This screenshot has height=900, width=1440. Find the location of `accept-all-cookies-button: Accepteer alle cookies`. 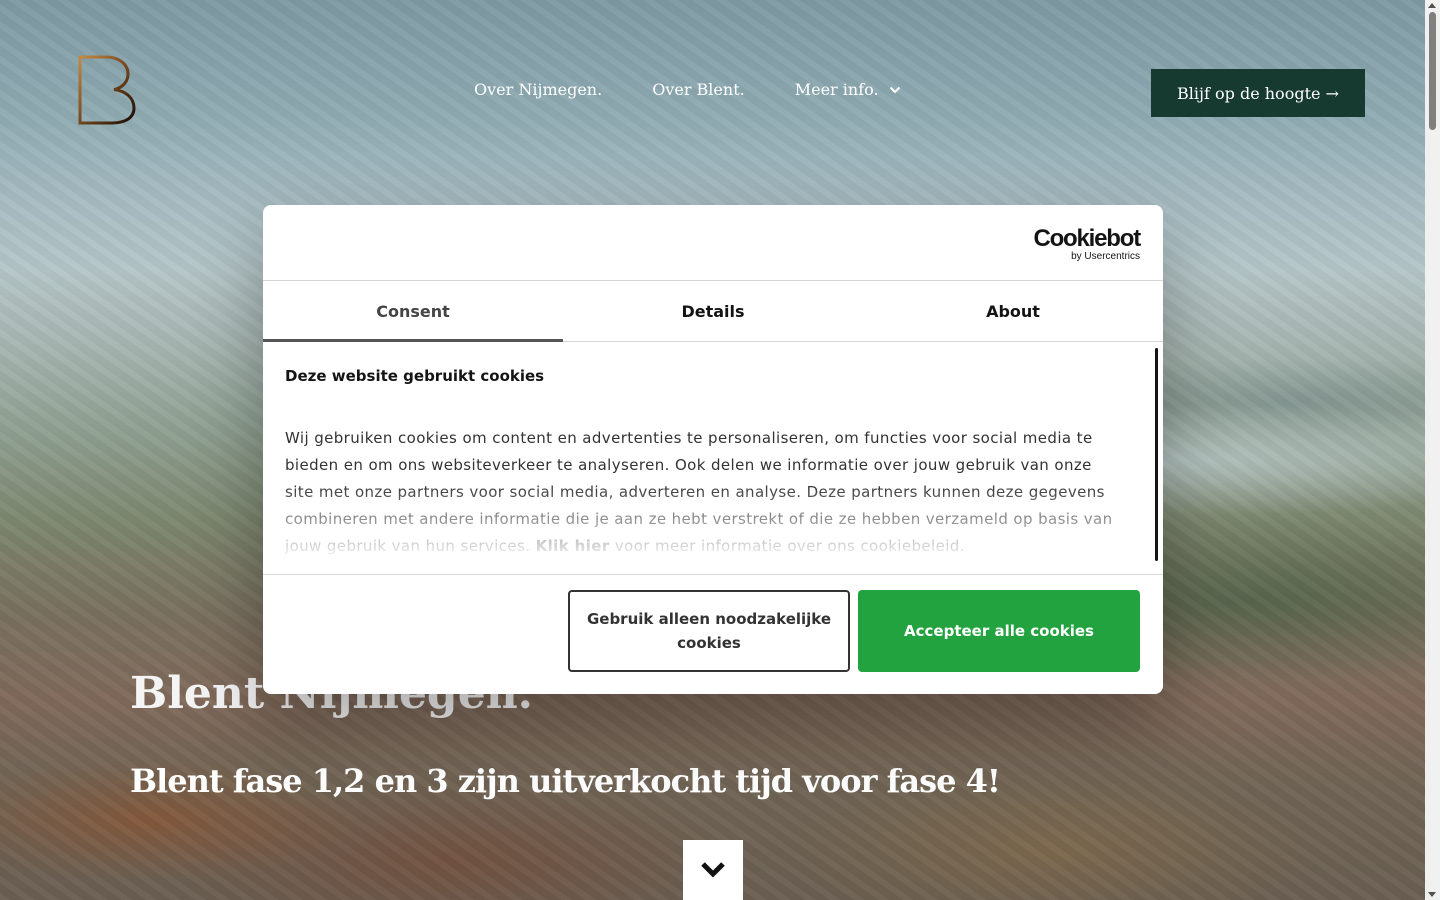

accept-all-cookies-button: Accepteer alle cookies is located at coordinates (999, 631).